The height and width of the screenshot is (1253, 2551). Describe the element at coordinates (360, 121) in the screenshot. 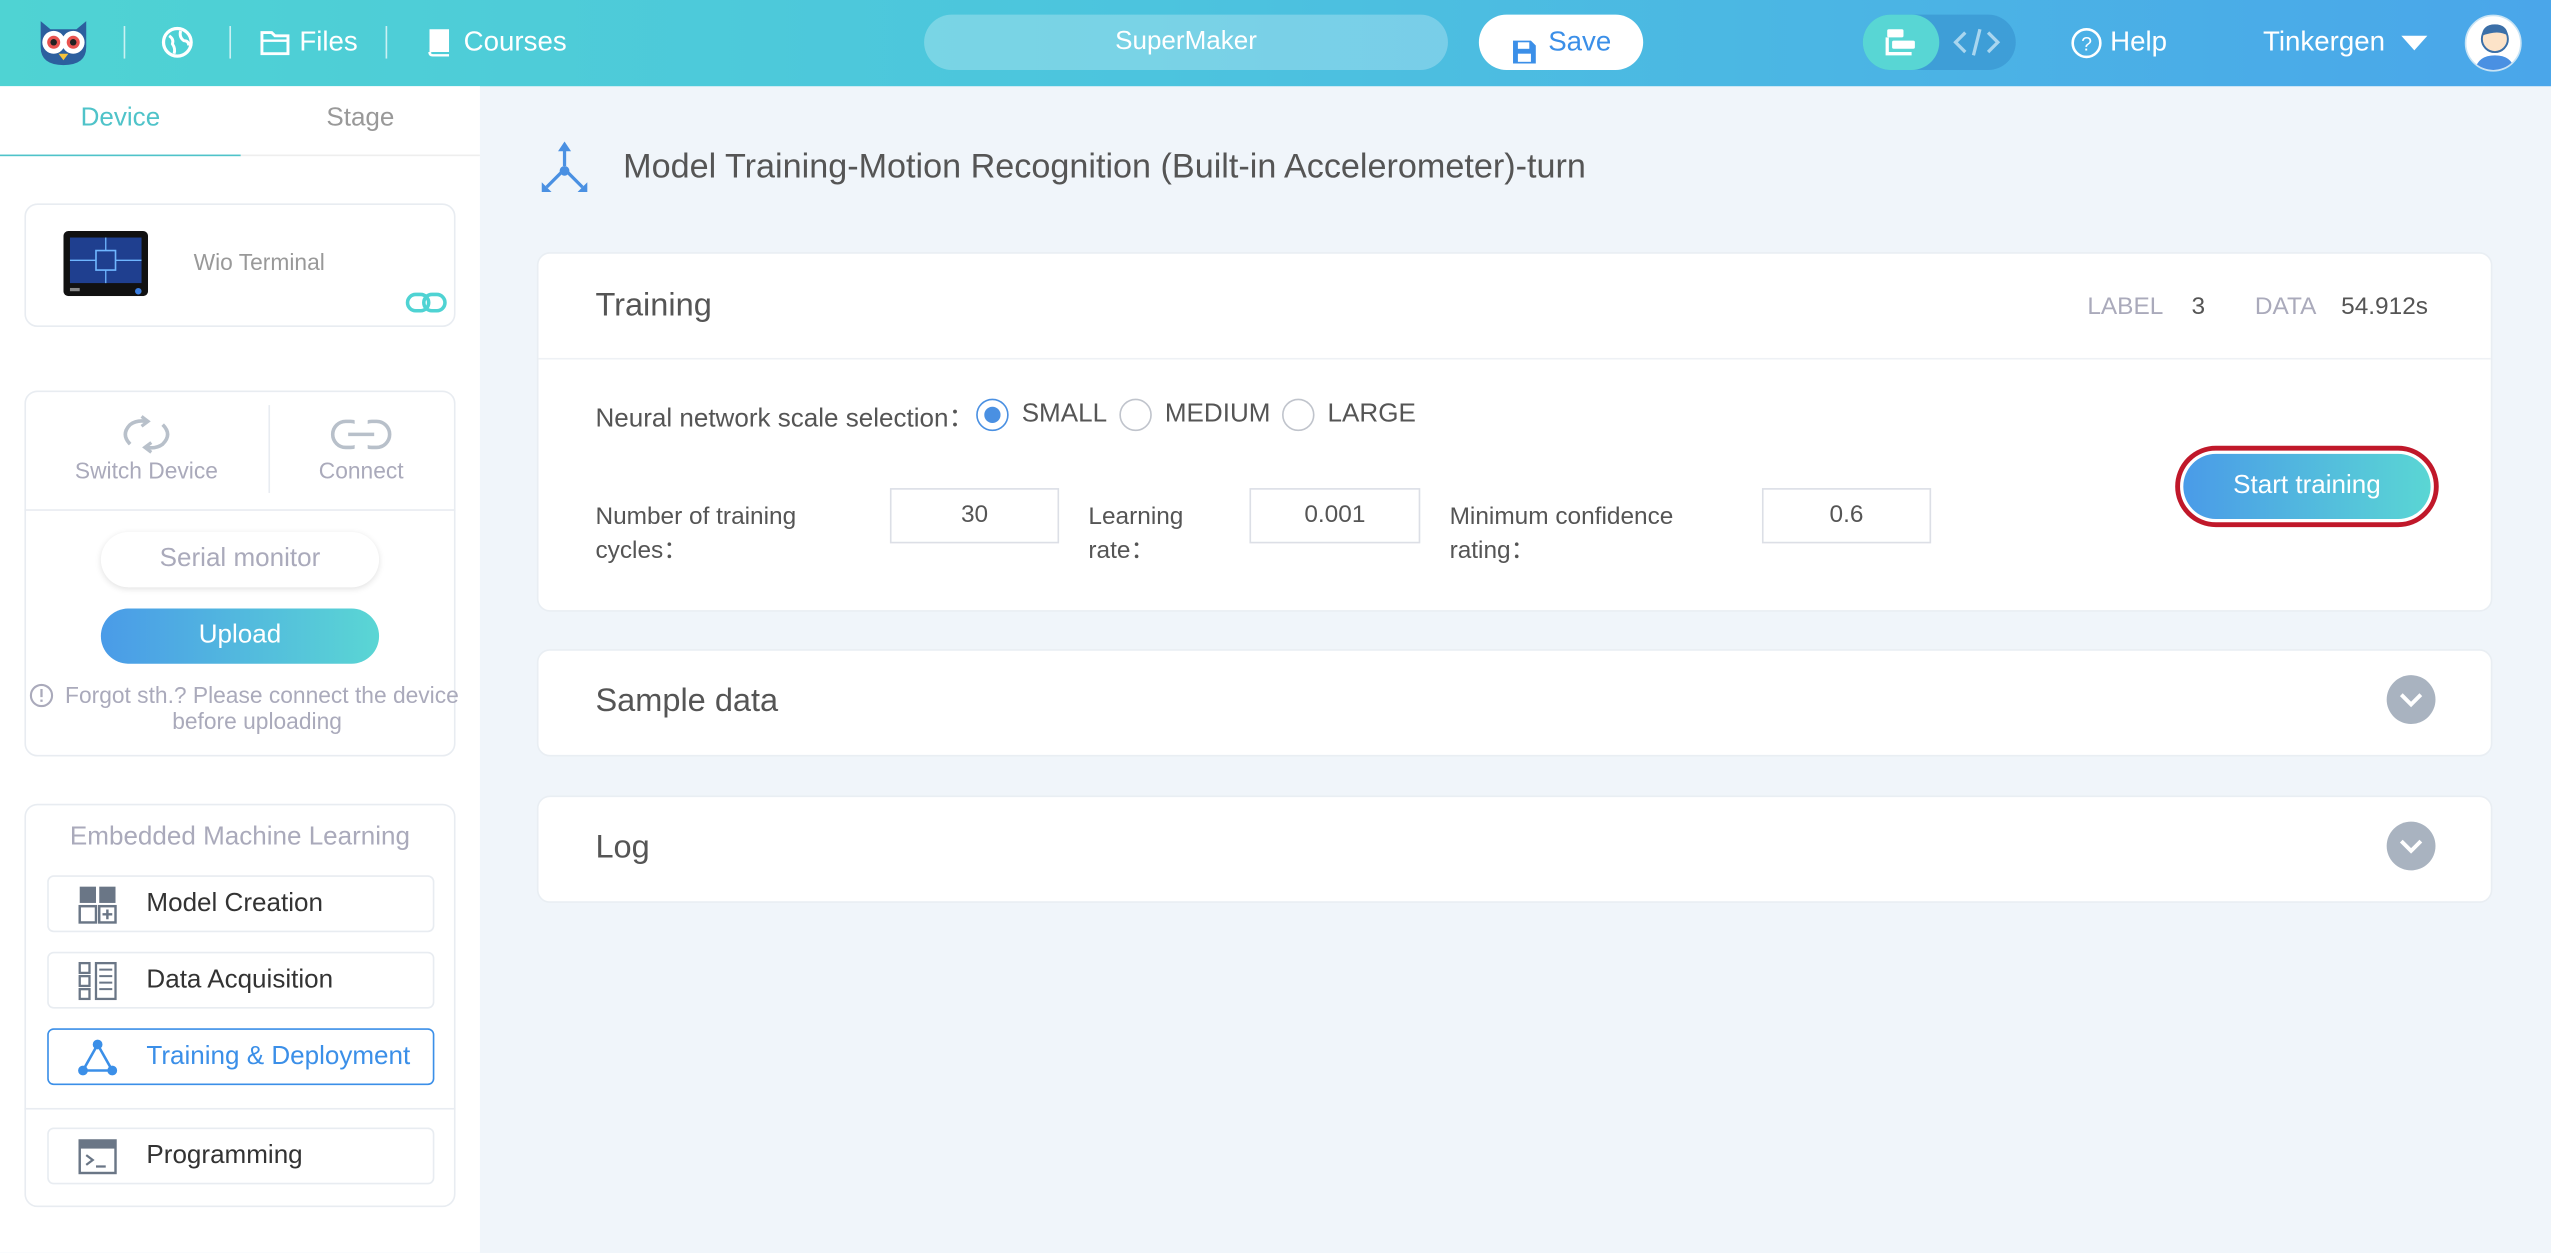

I see `tab-stage: Stage` at that location.